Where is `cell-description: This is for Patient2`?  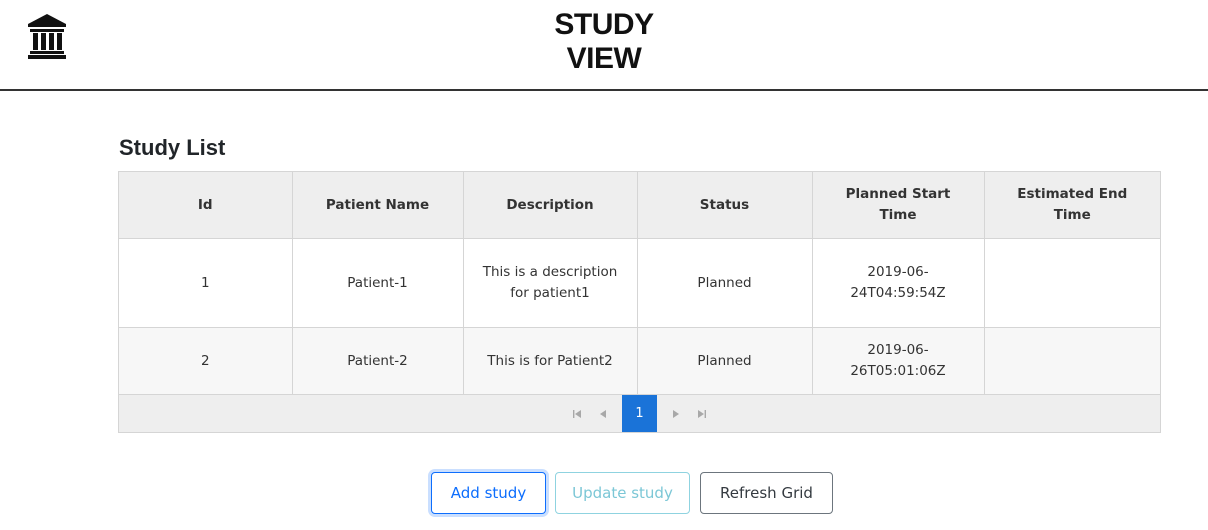 cell-description: This is for Patient2 is located at coordinates (550, 361).